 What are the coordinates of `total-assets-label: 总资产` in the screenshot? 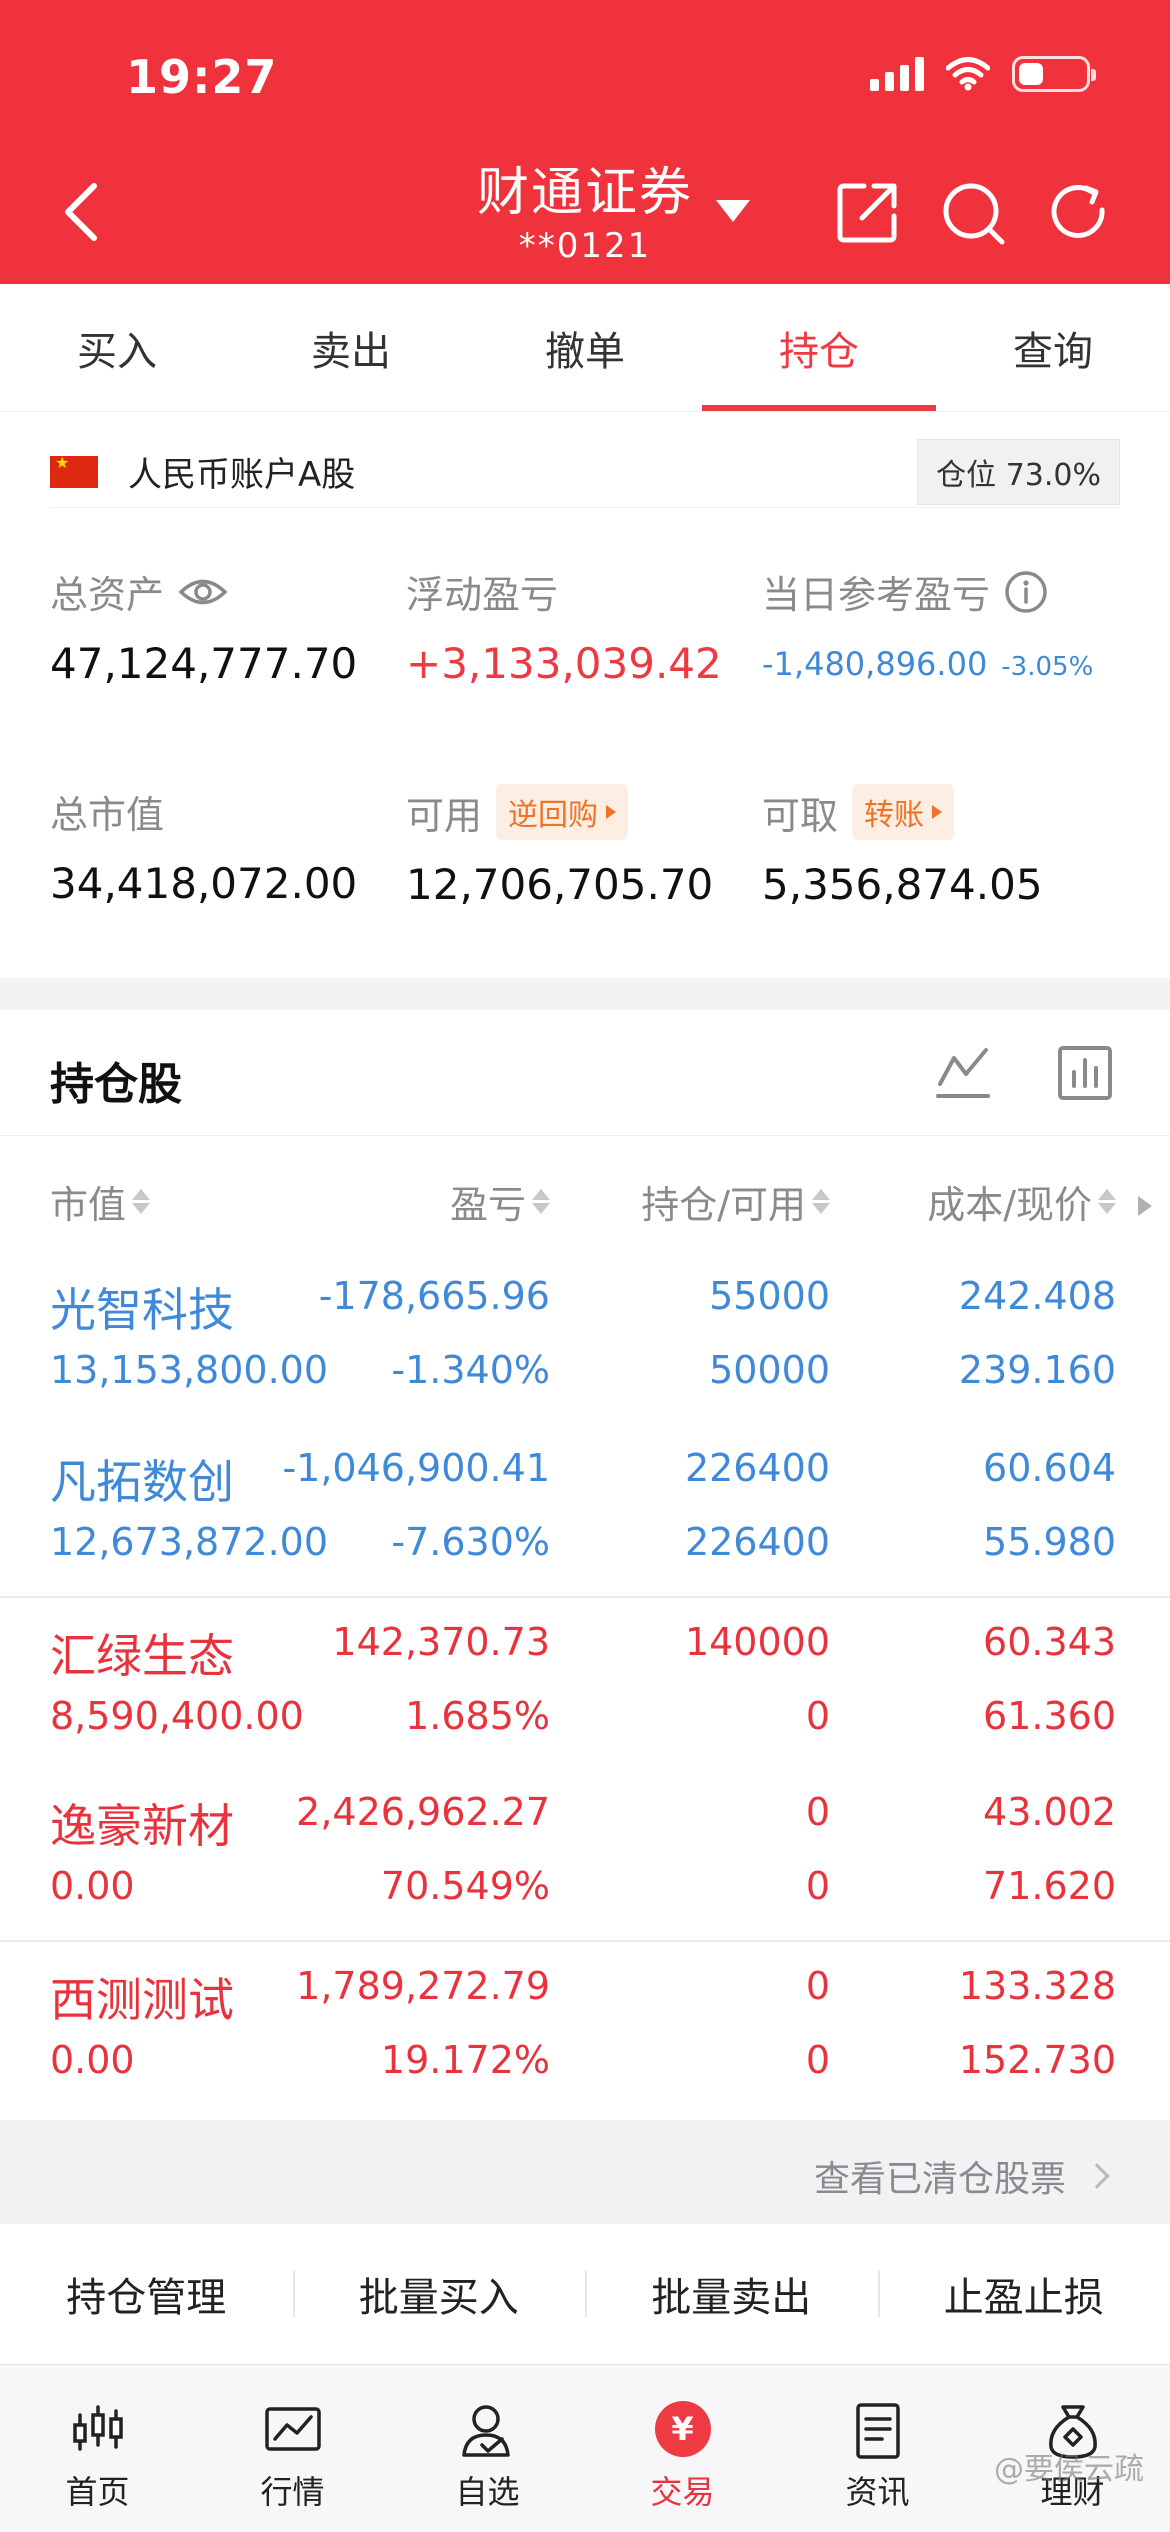 It's located at (107, 595).